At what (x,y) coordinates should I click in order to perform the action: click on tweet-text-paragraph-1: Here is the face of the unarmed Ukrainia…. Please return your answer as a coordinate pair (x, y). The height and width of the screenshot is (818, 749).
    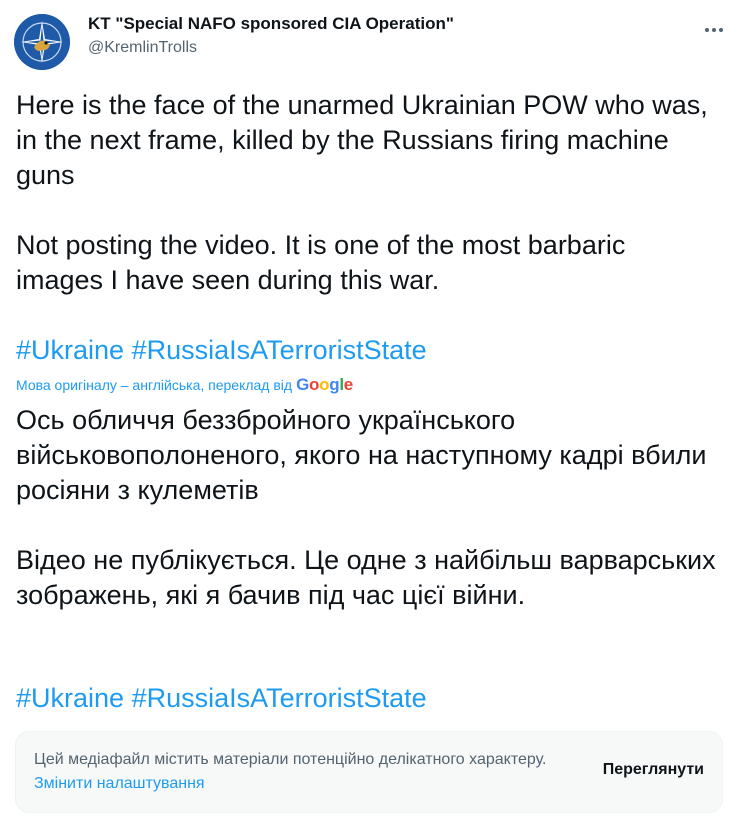
    Looking at the image, I should click on (362, 140).